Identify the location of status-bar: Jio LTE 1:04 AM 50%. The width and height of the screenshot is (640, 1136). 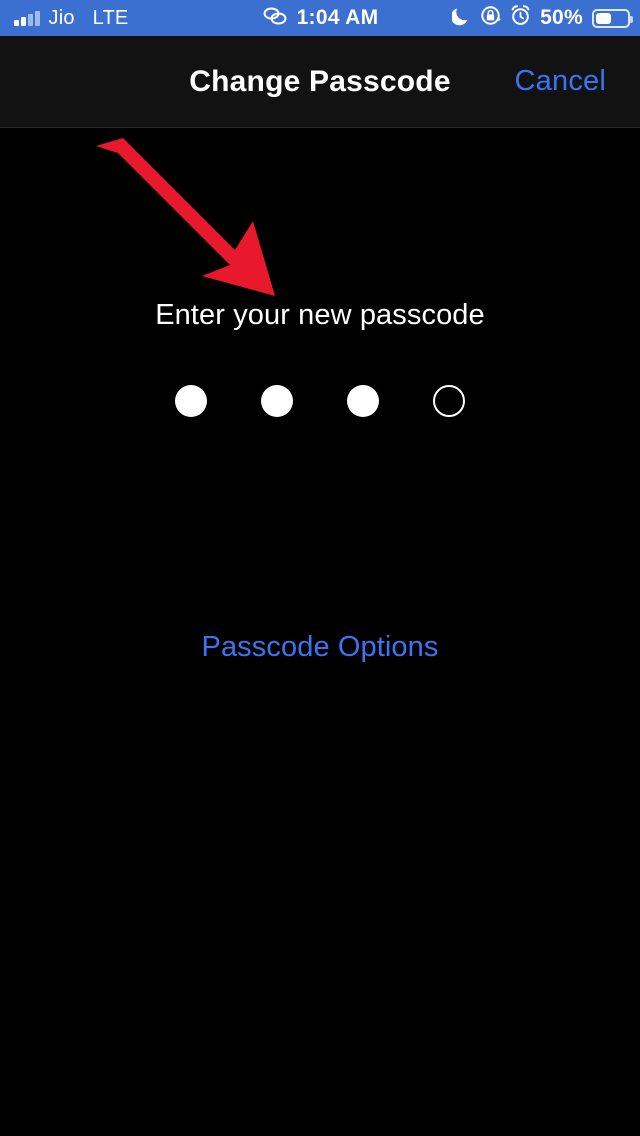
(320, 18).